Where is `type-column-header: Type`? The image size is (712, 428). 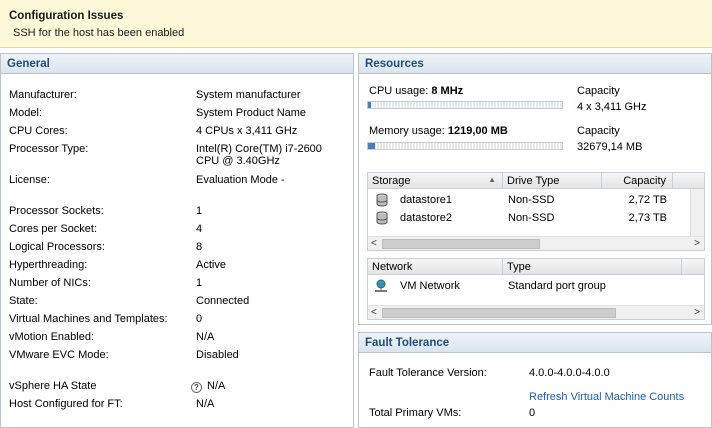
type-column-header: Type is located at coordinates (592, 267).